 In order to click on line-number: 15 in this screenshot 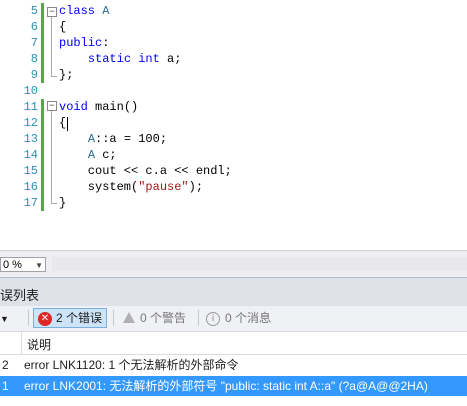, I will do `click(30, 171)`.